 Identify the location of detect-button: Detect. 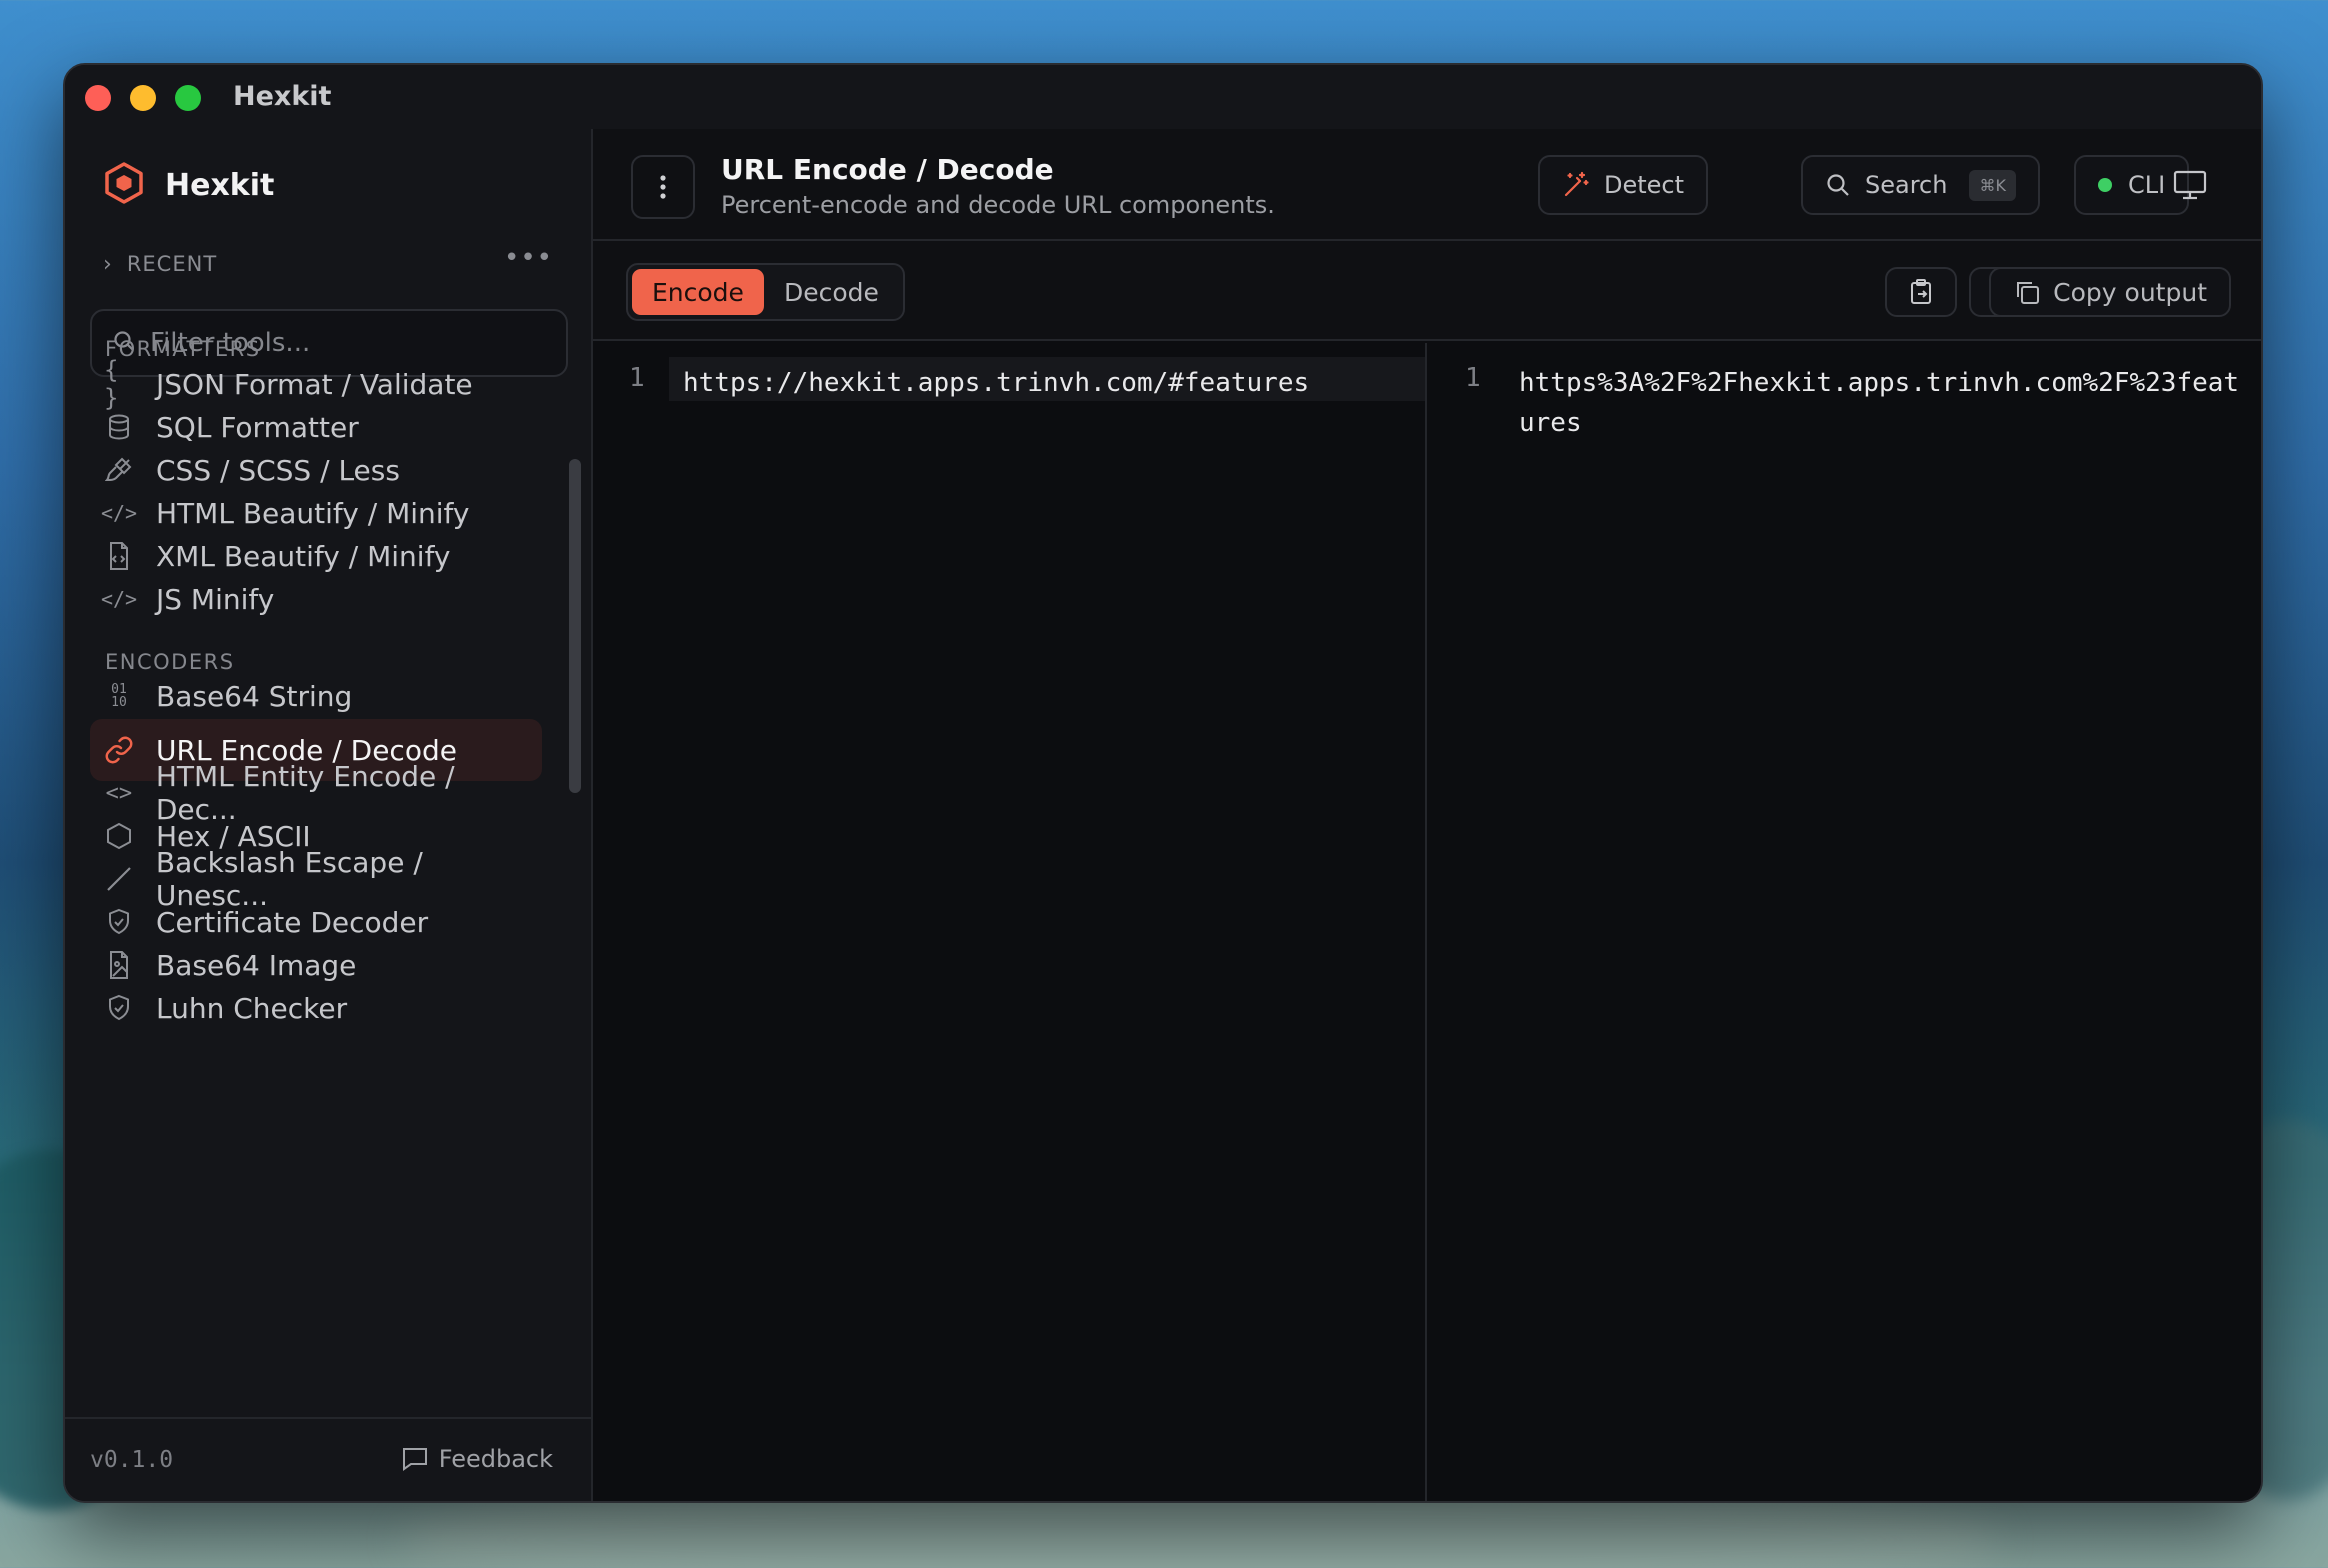
(1623, 185).